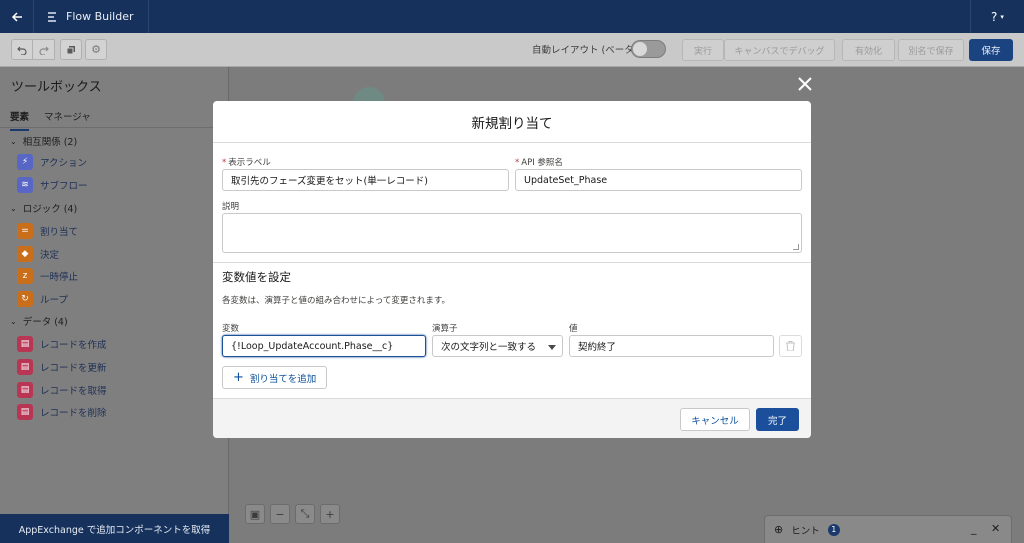 The image size is (1024, 543). What do you see at coordinates (224, 163) in the screenshot?
I see `required-marker: *` at bounding box center [224, 163].